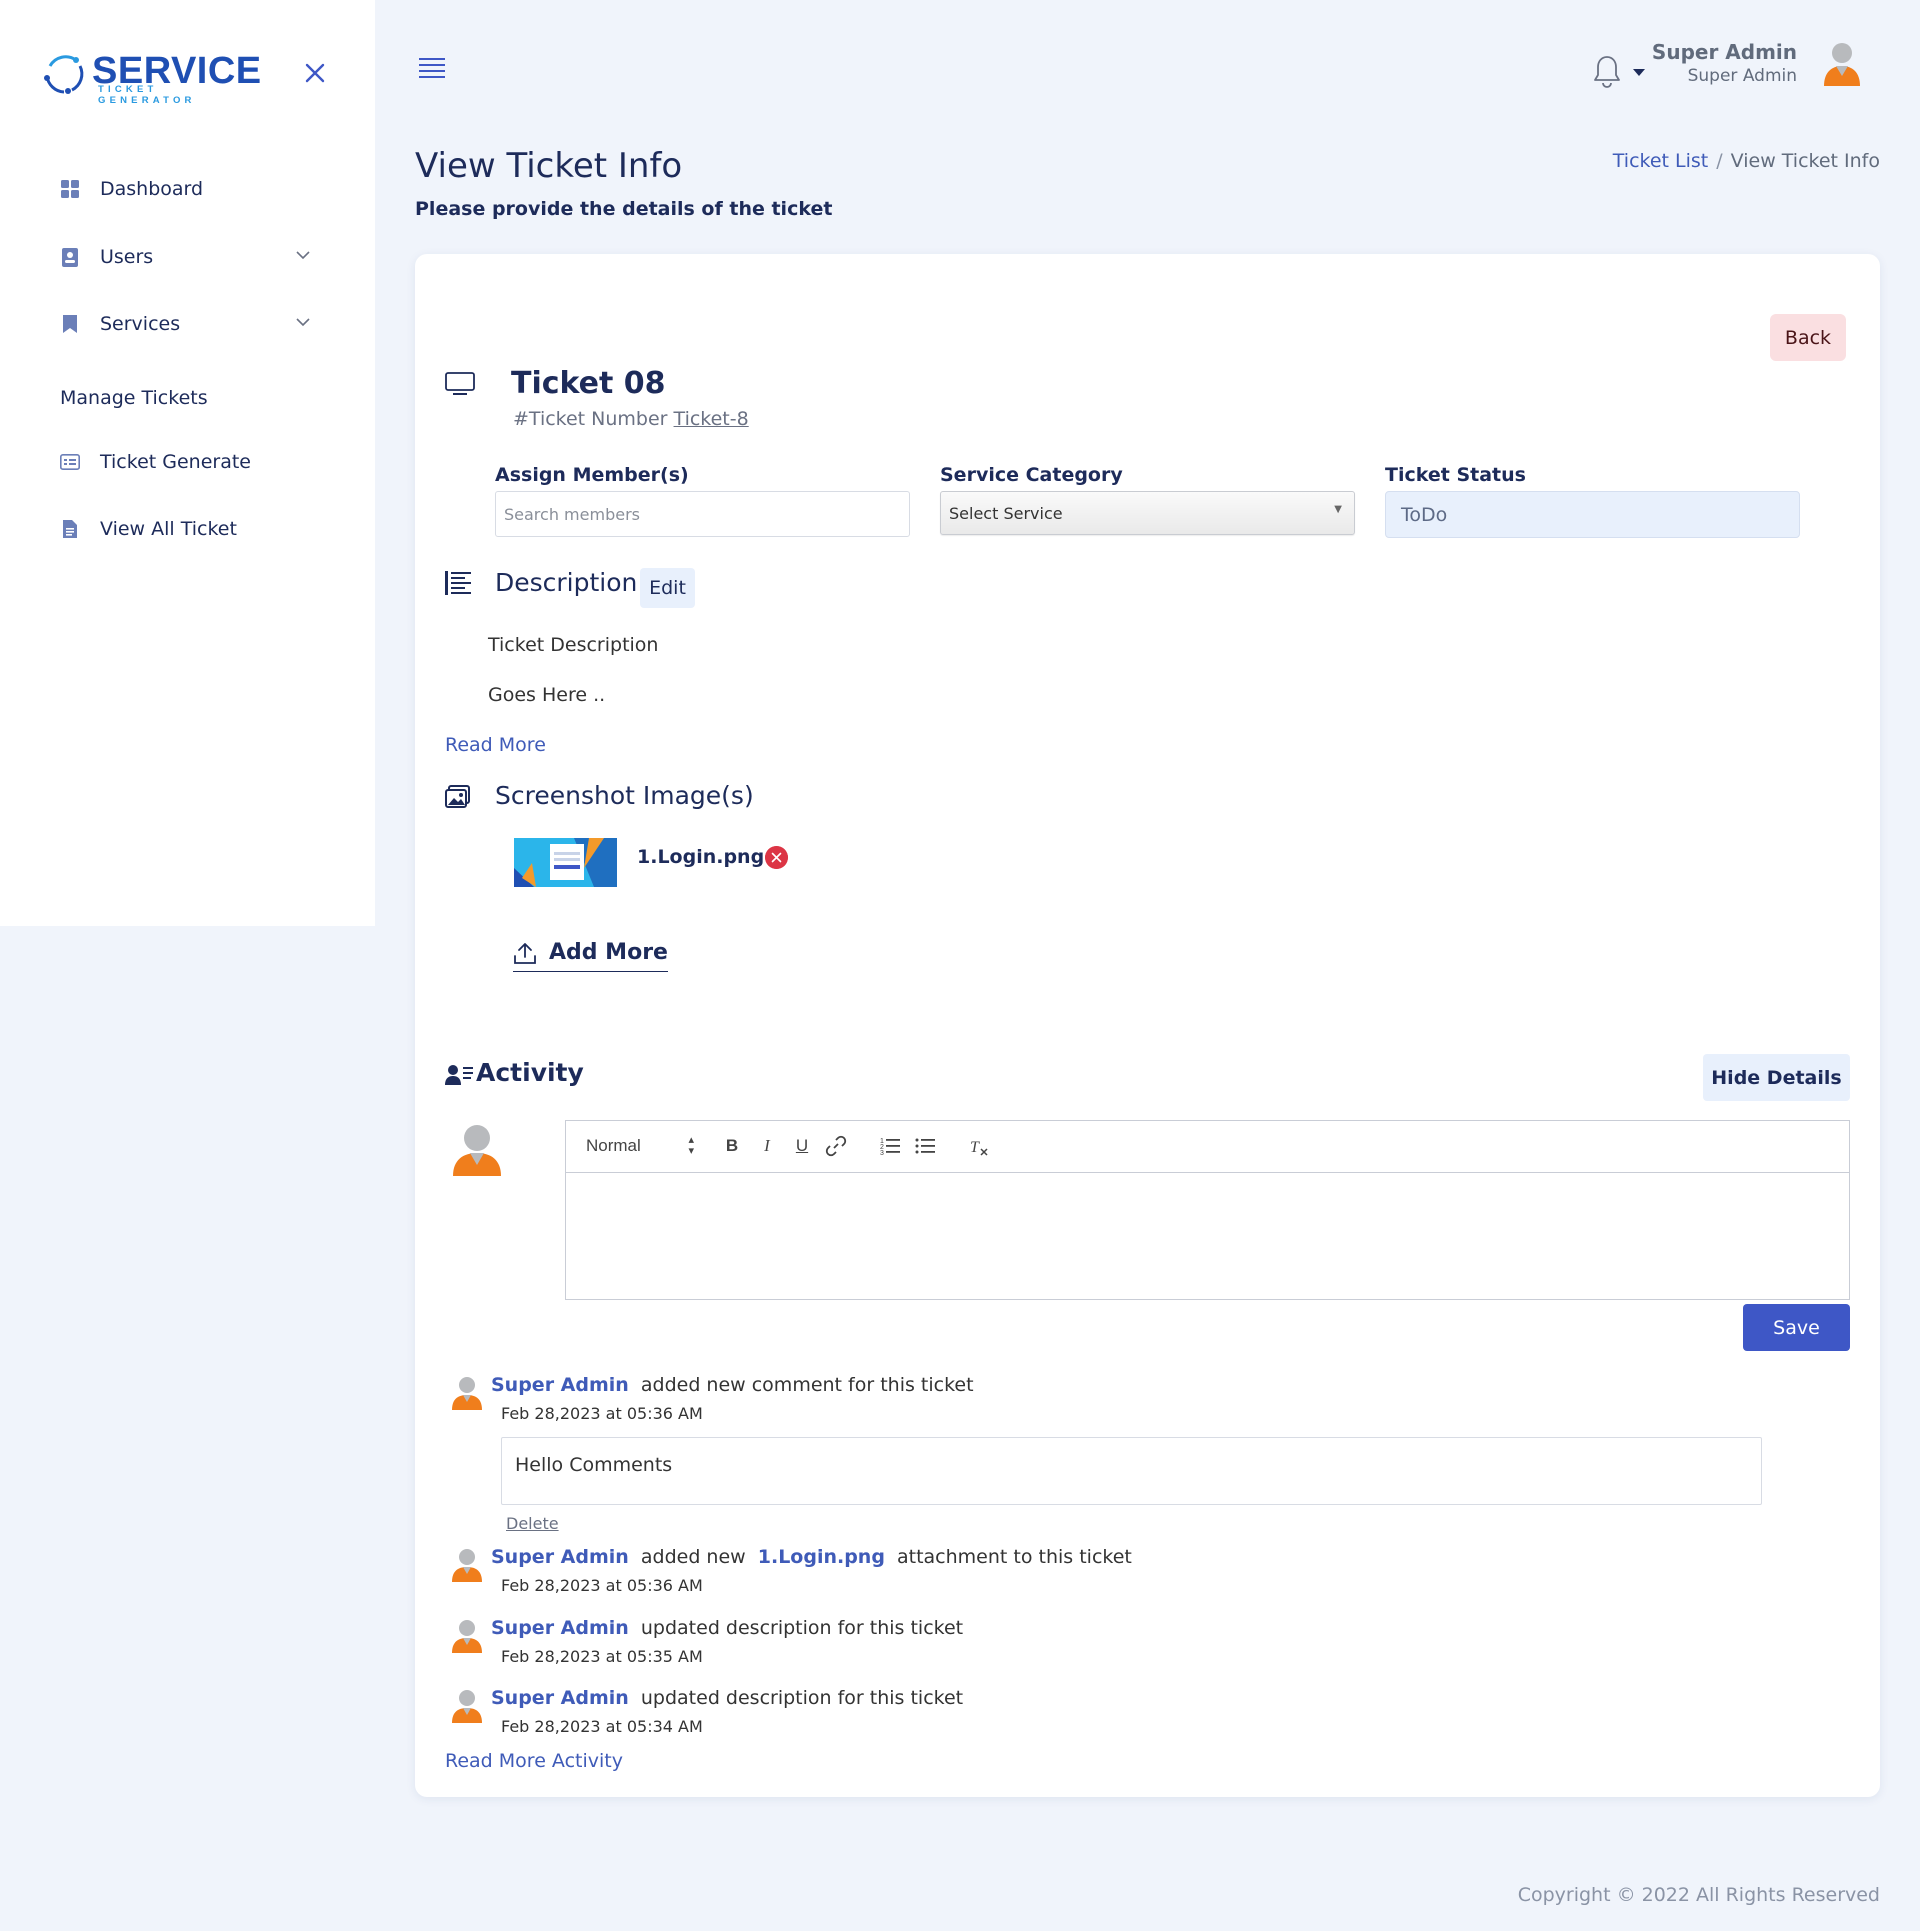 The image size is (1920, 1931). Describe the element at coordinates (1147, 513) in the screenshot. I see `service-category-select: Select Service ▼` at that location.